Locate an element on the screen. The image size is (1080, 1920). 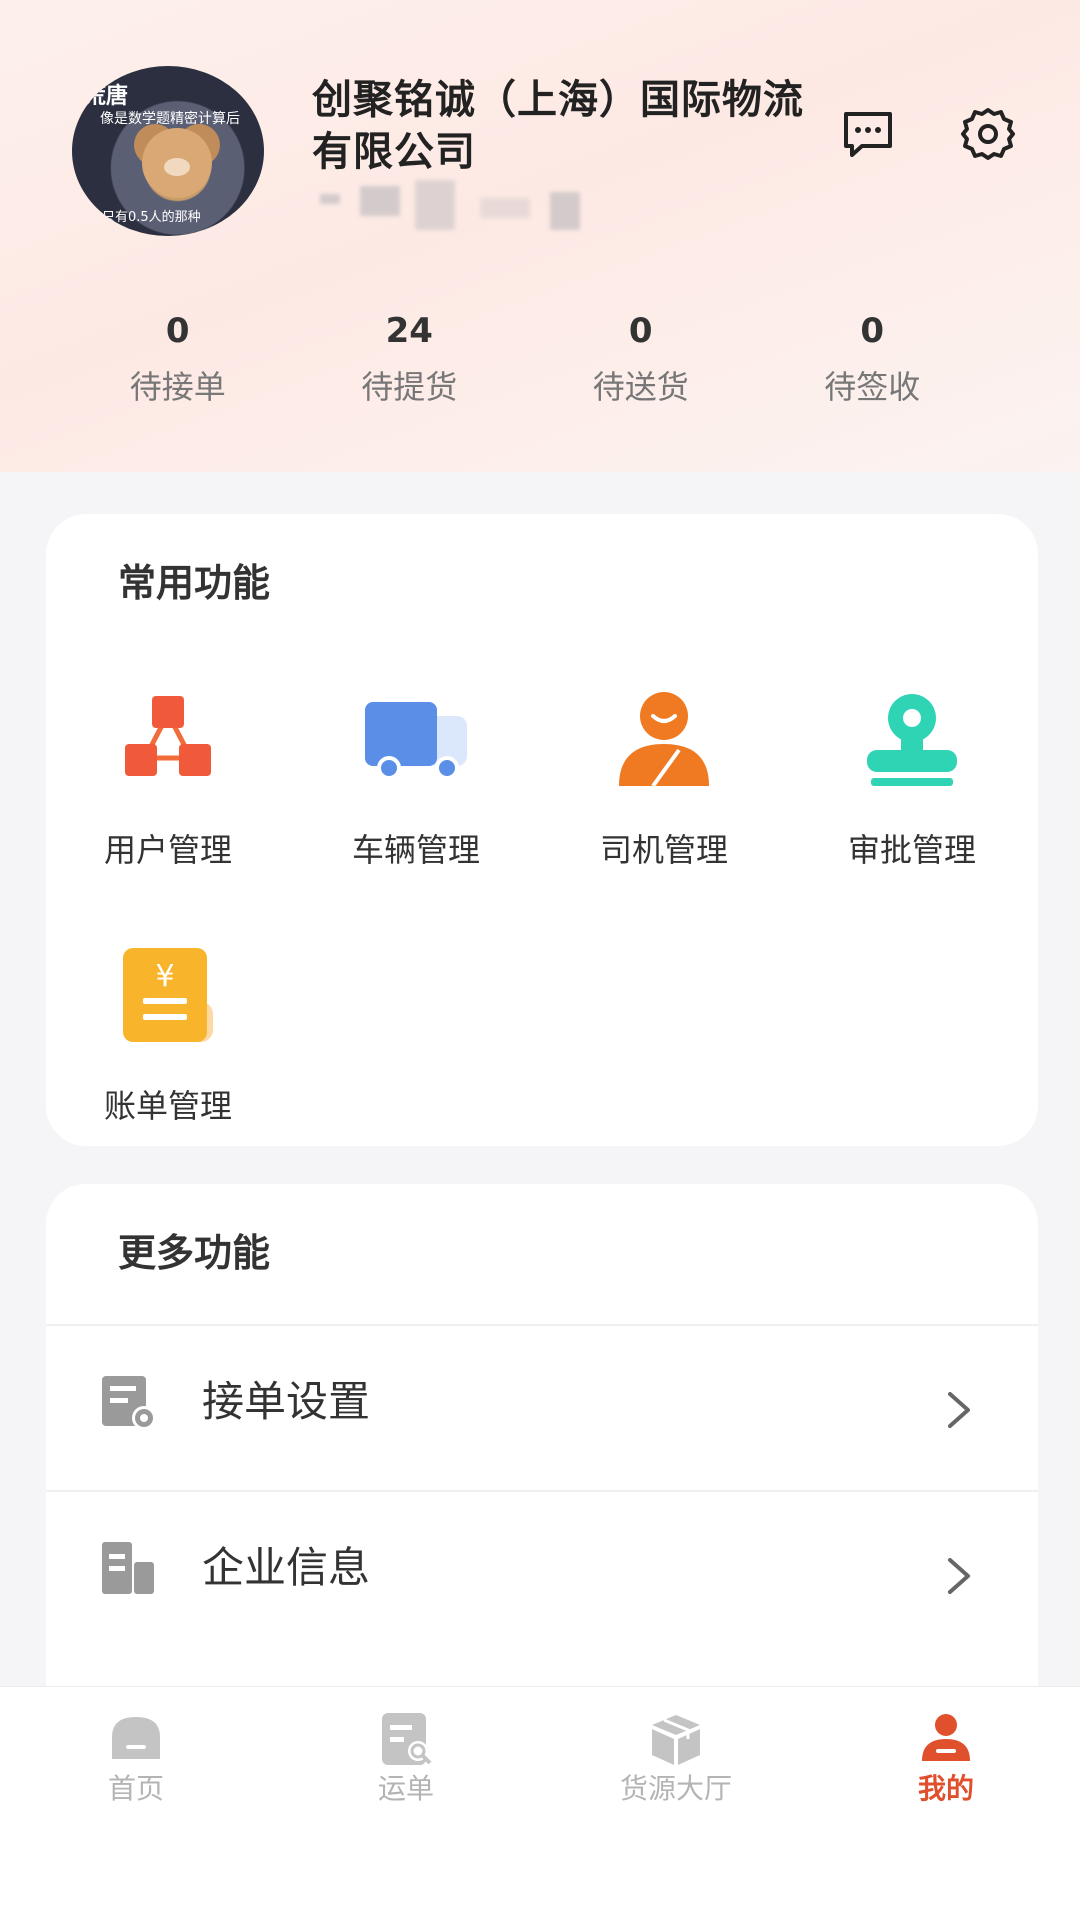
company-name: 创聚铭诚（上海）国际物流有限公司 is located at coordinates (558, 126).